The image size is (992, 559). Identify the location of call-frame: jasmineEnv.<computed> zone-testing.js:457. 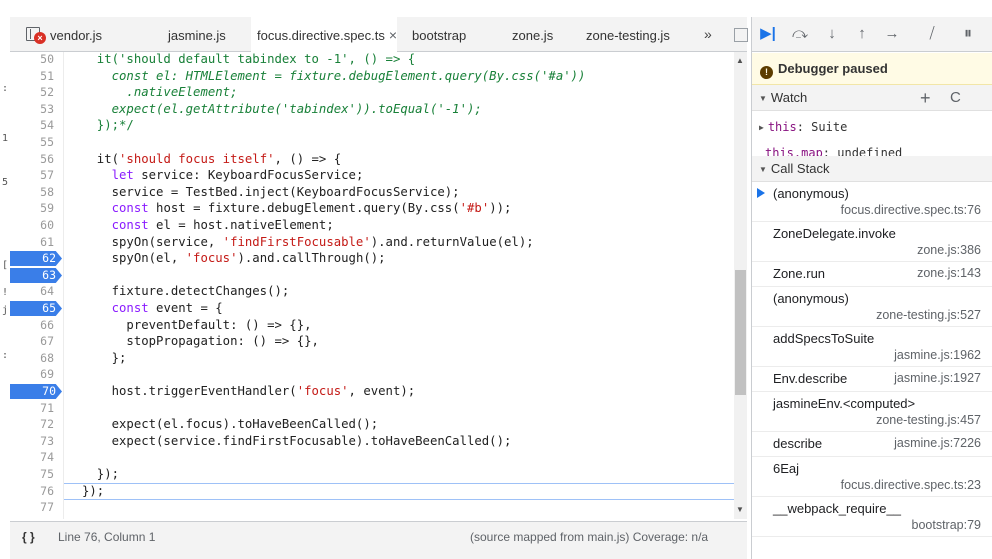
(872, 412).